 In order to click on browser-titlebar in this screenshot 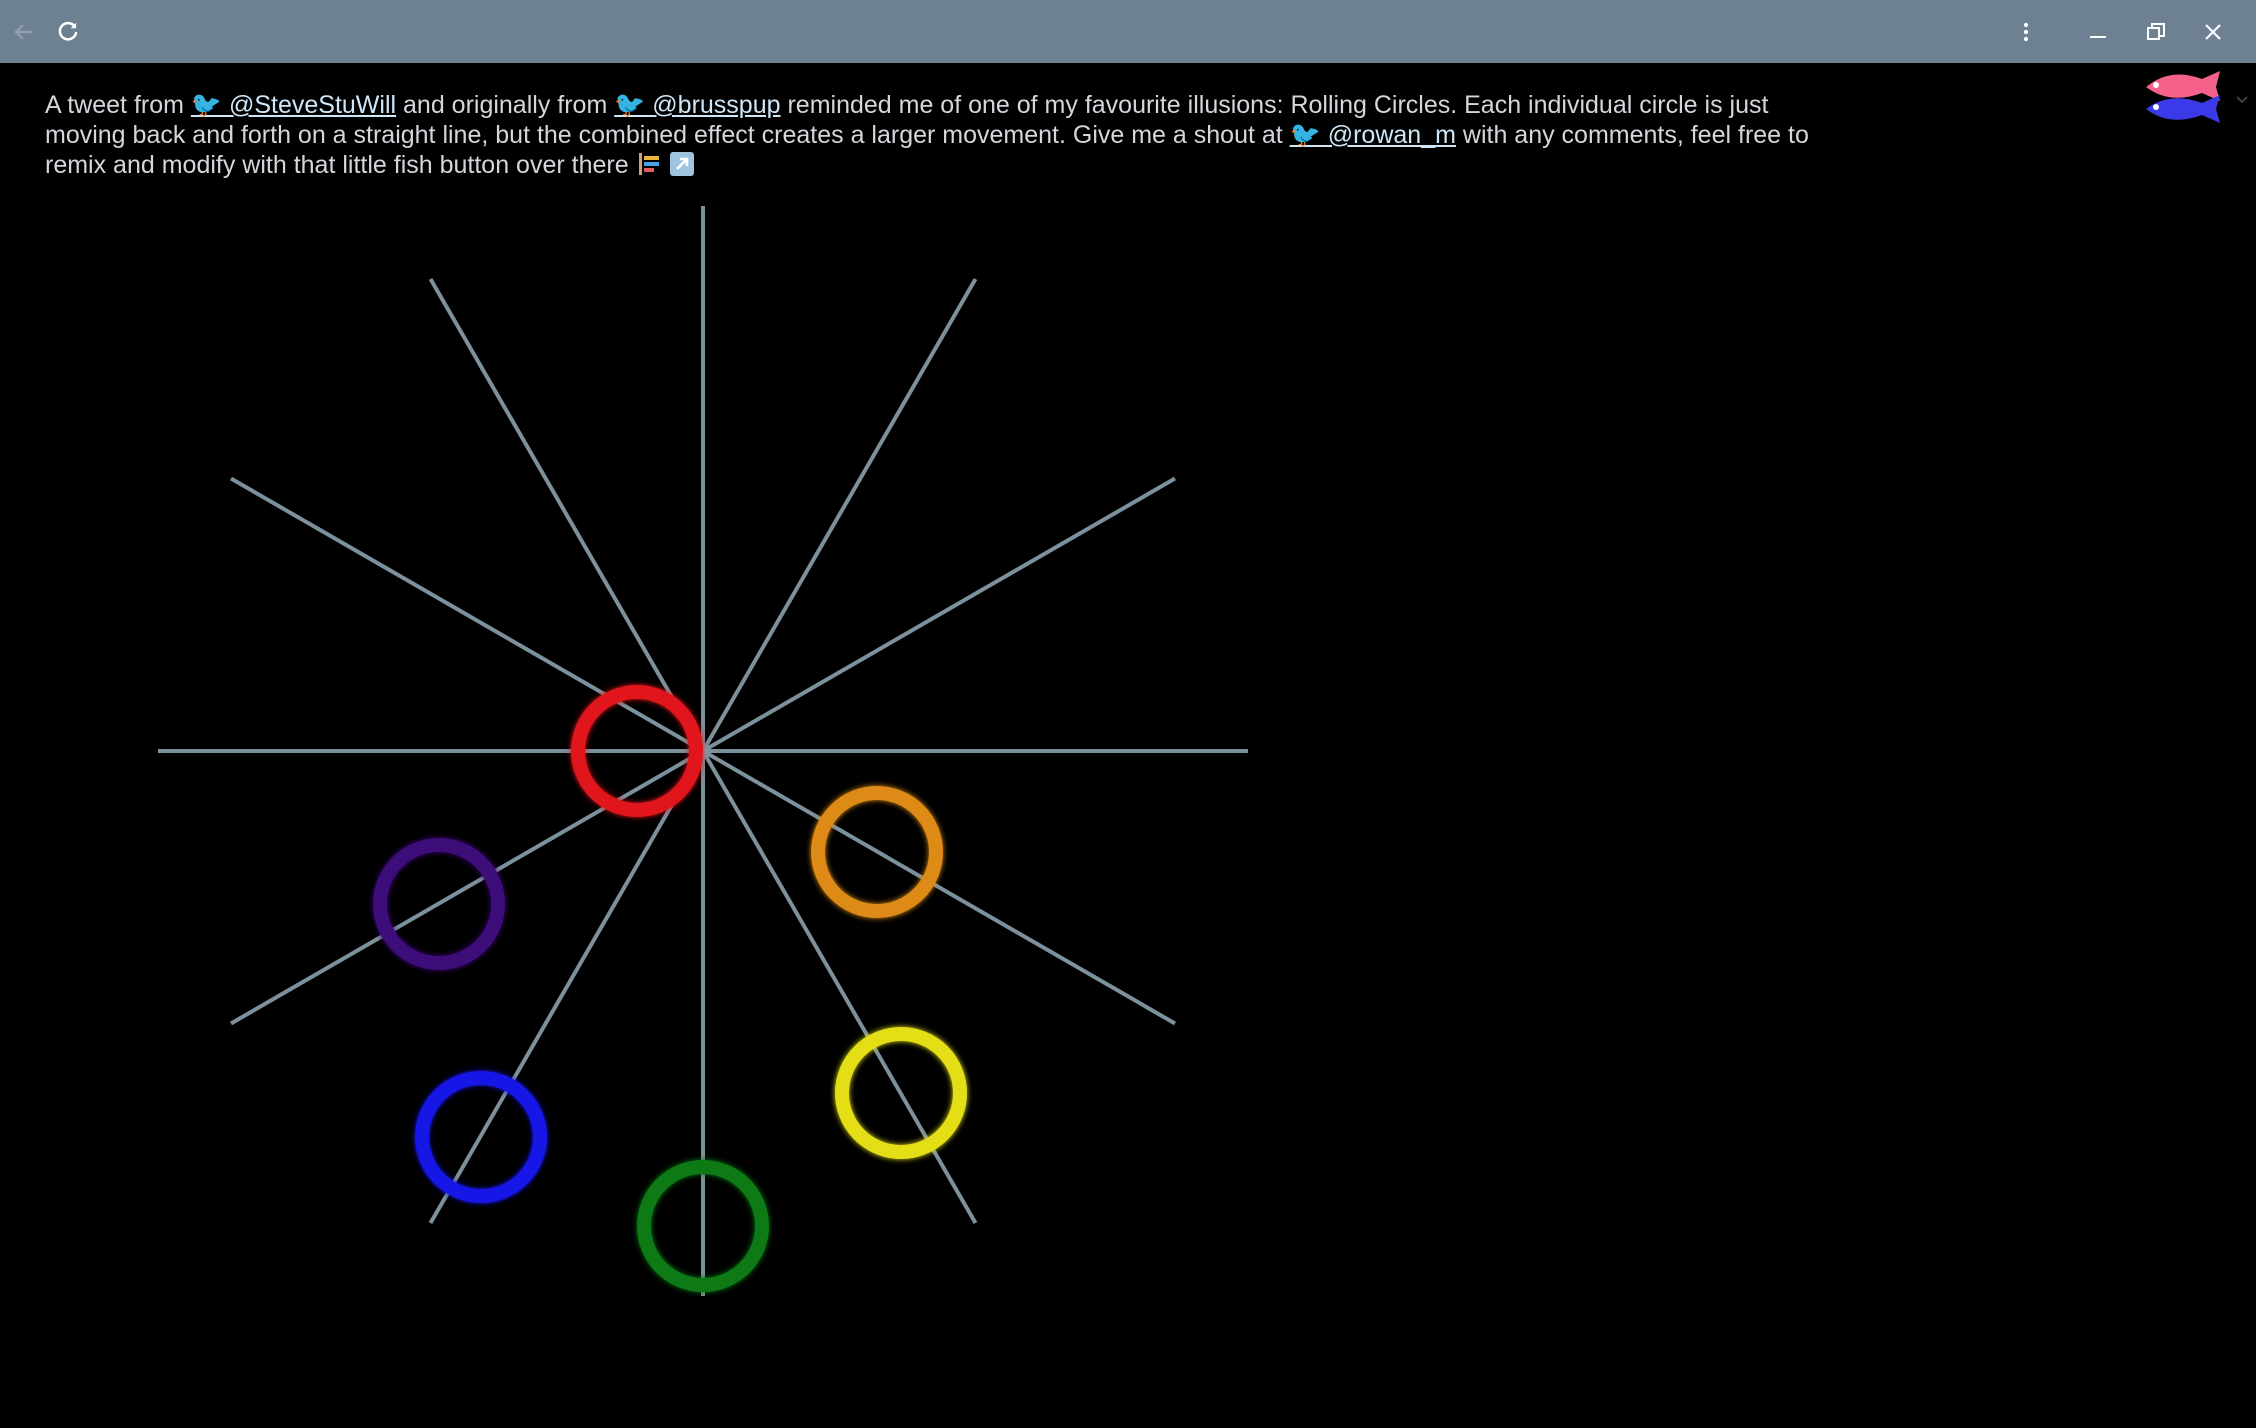, I will do `click(1128, 31)`.